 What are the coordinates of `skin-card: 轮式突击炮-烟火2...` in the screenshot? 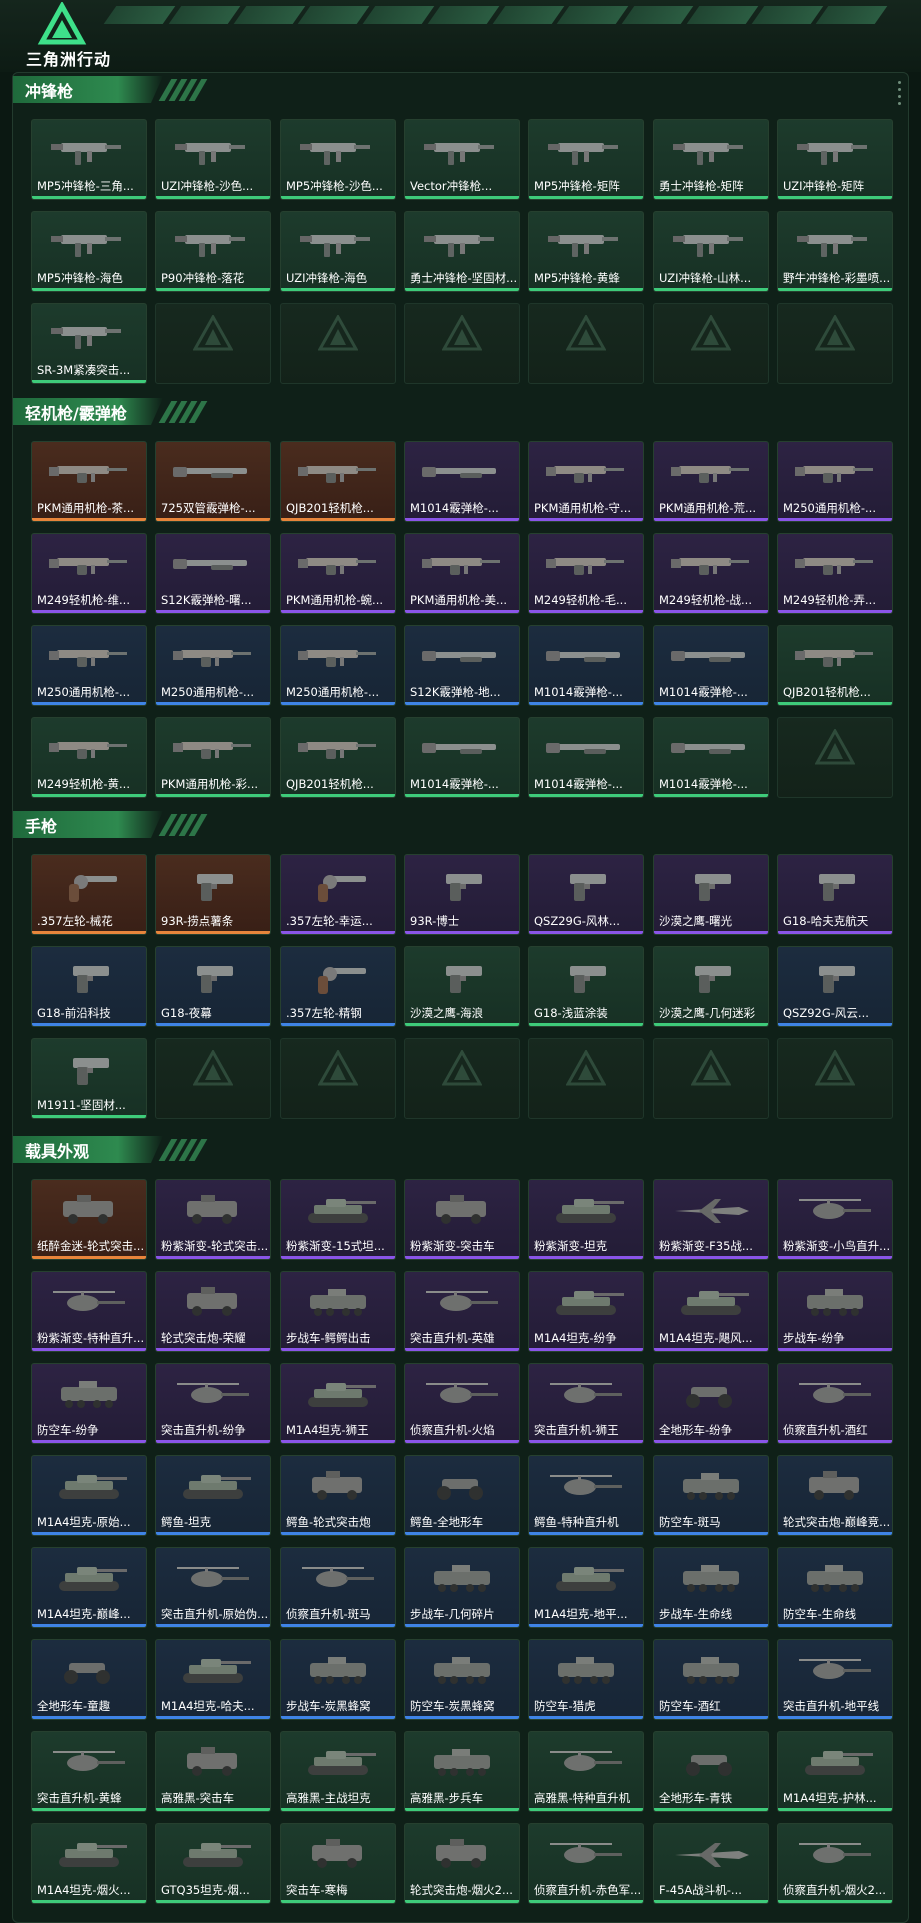 It's located at (462, 1863).